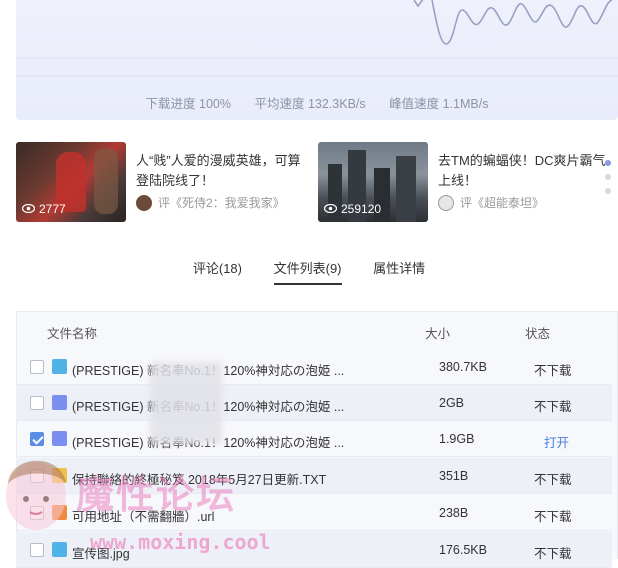  What do you see at coordinates (454, 513) in the screenshot?
I see `file-size: 238B` at bounding box center [454, 513].